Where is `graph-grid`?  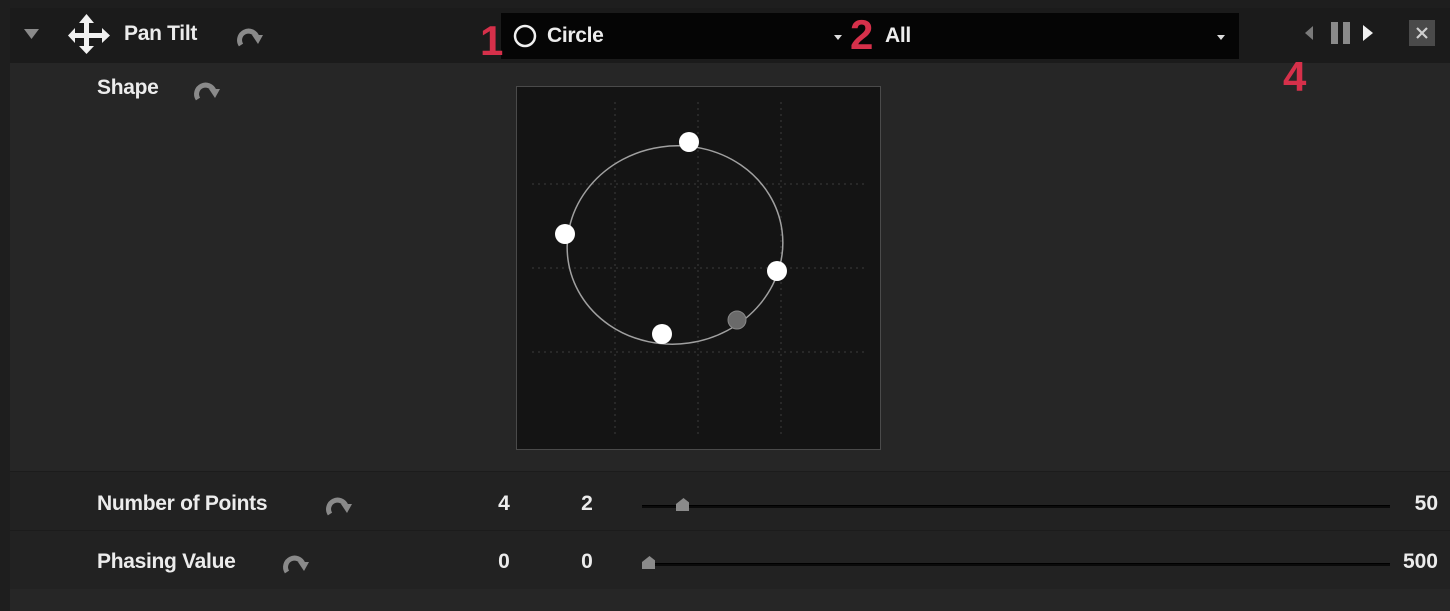
graph-grid is located at coordinates (699, 269).